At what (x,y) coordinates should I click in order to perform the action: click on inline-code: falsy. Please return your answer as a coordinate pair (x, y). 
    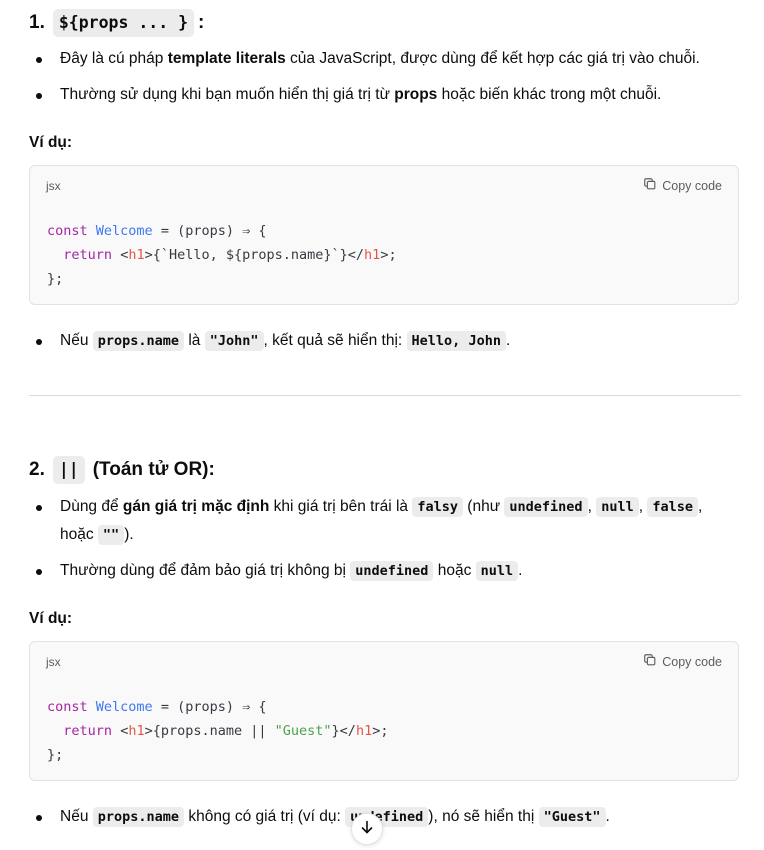
    Looking at the image, I should click on (437, 507).